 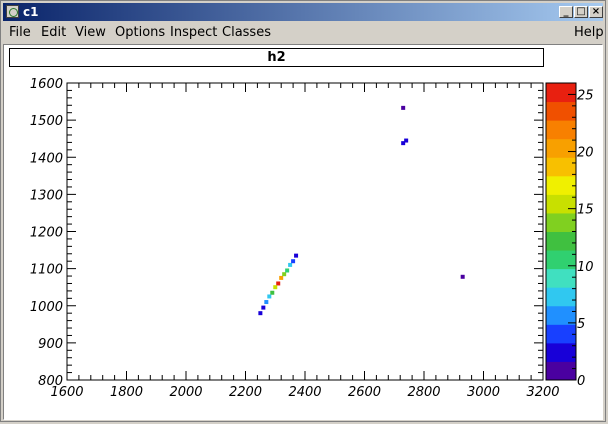 I want to click on y-tick-label: 900, so click(x=50, y=344).